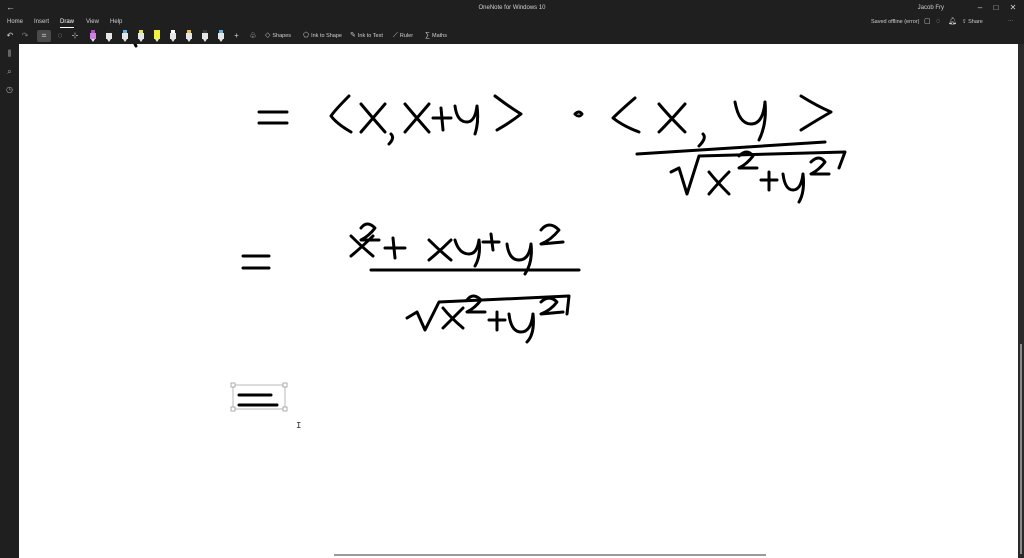 The image size is (1024, 558). Describe the element at coordinates (116, 22) in the screenshot. I see `tab-help: Help` at that location.